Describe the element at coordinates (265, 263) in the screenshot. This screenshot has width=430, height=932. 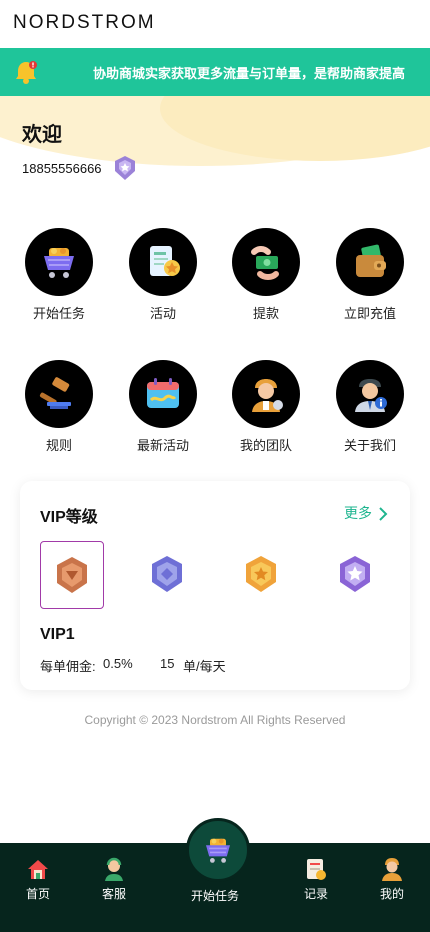
I see `withdraw-money-icon` at that location.